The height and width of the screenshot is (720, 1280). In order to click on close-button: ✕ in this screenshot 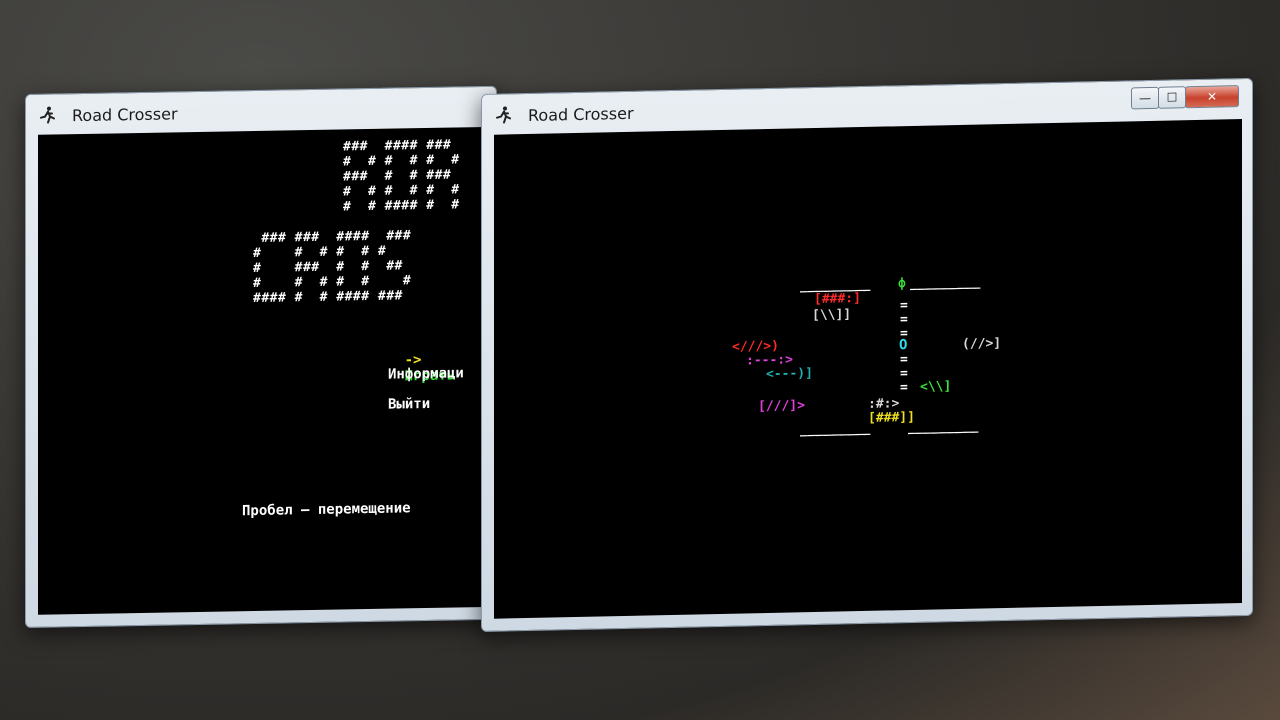, I will do `click(1212, 97)`.